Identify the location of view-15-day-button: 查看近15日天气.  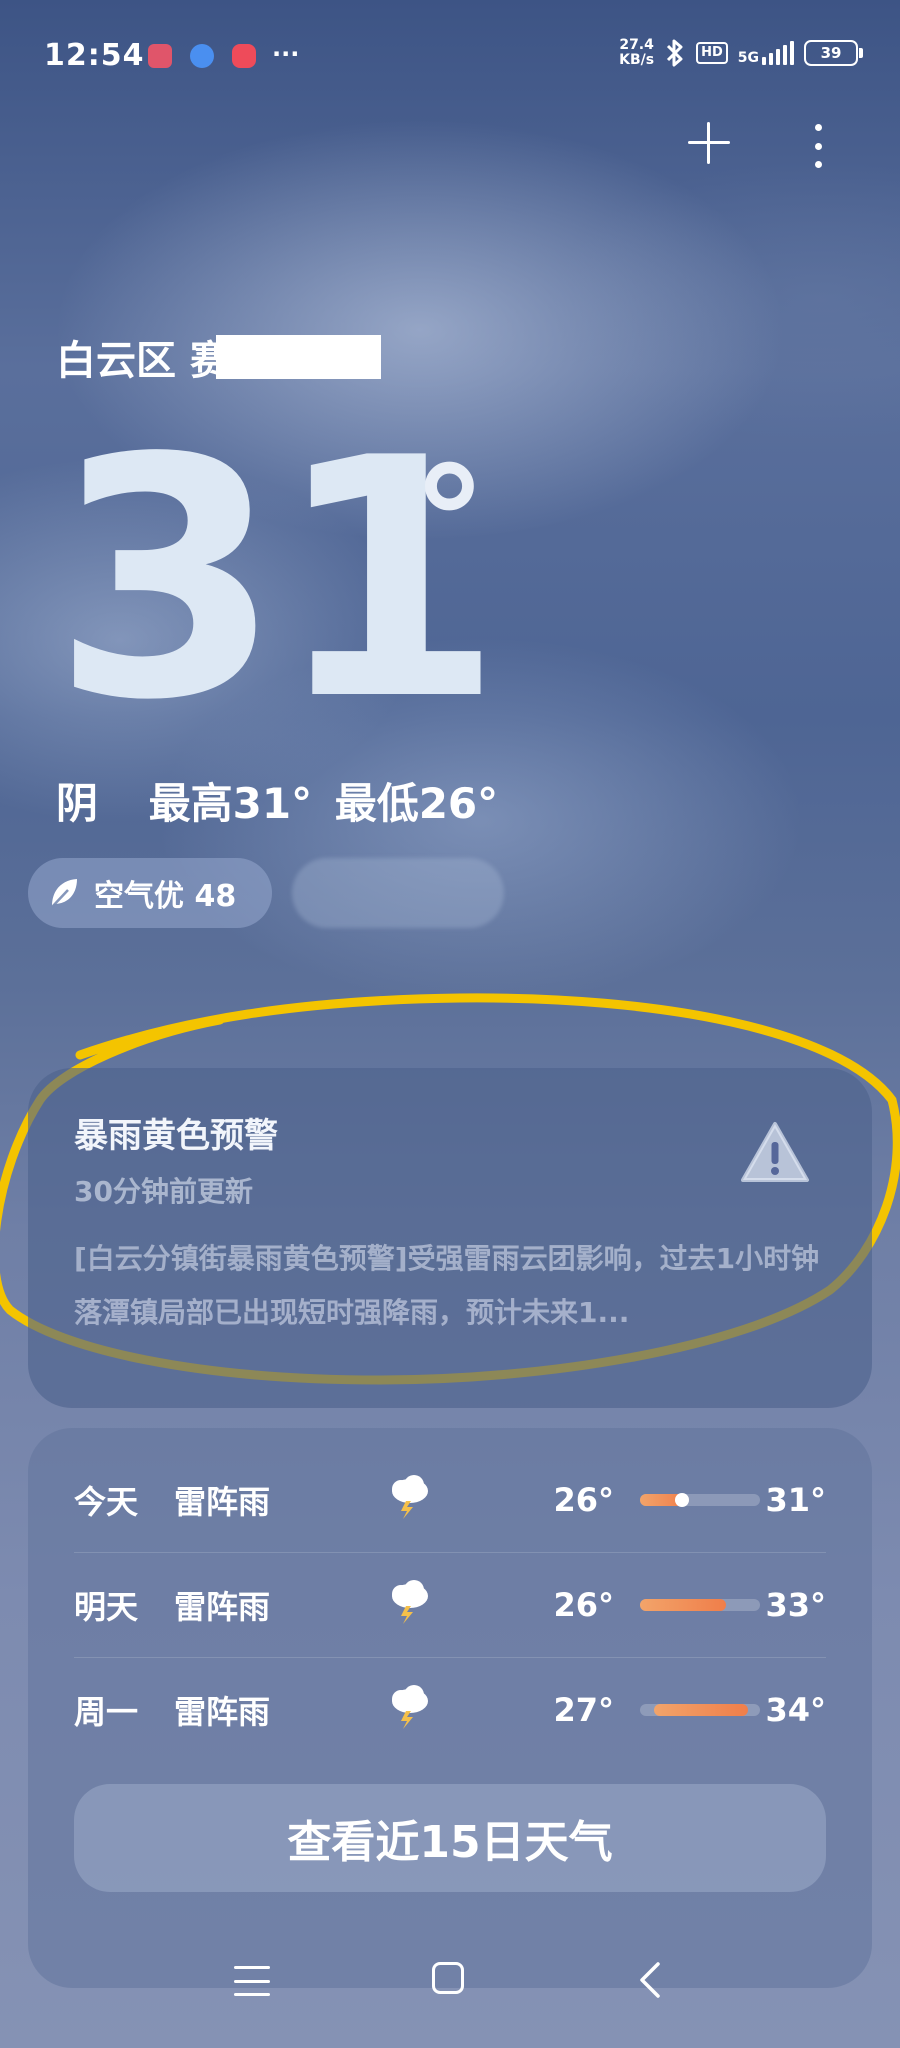
(450, 1838).